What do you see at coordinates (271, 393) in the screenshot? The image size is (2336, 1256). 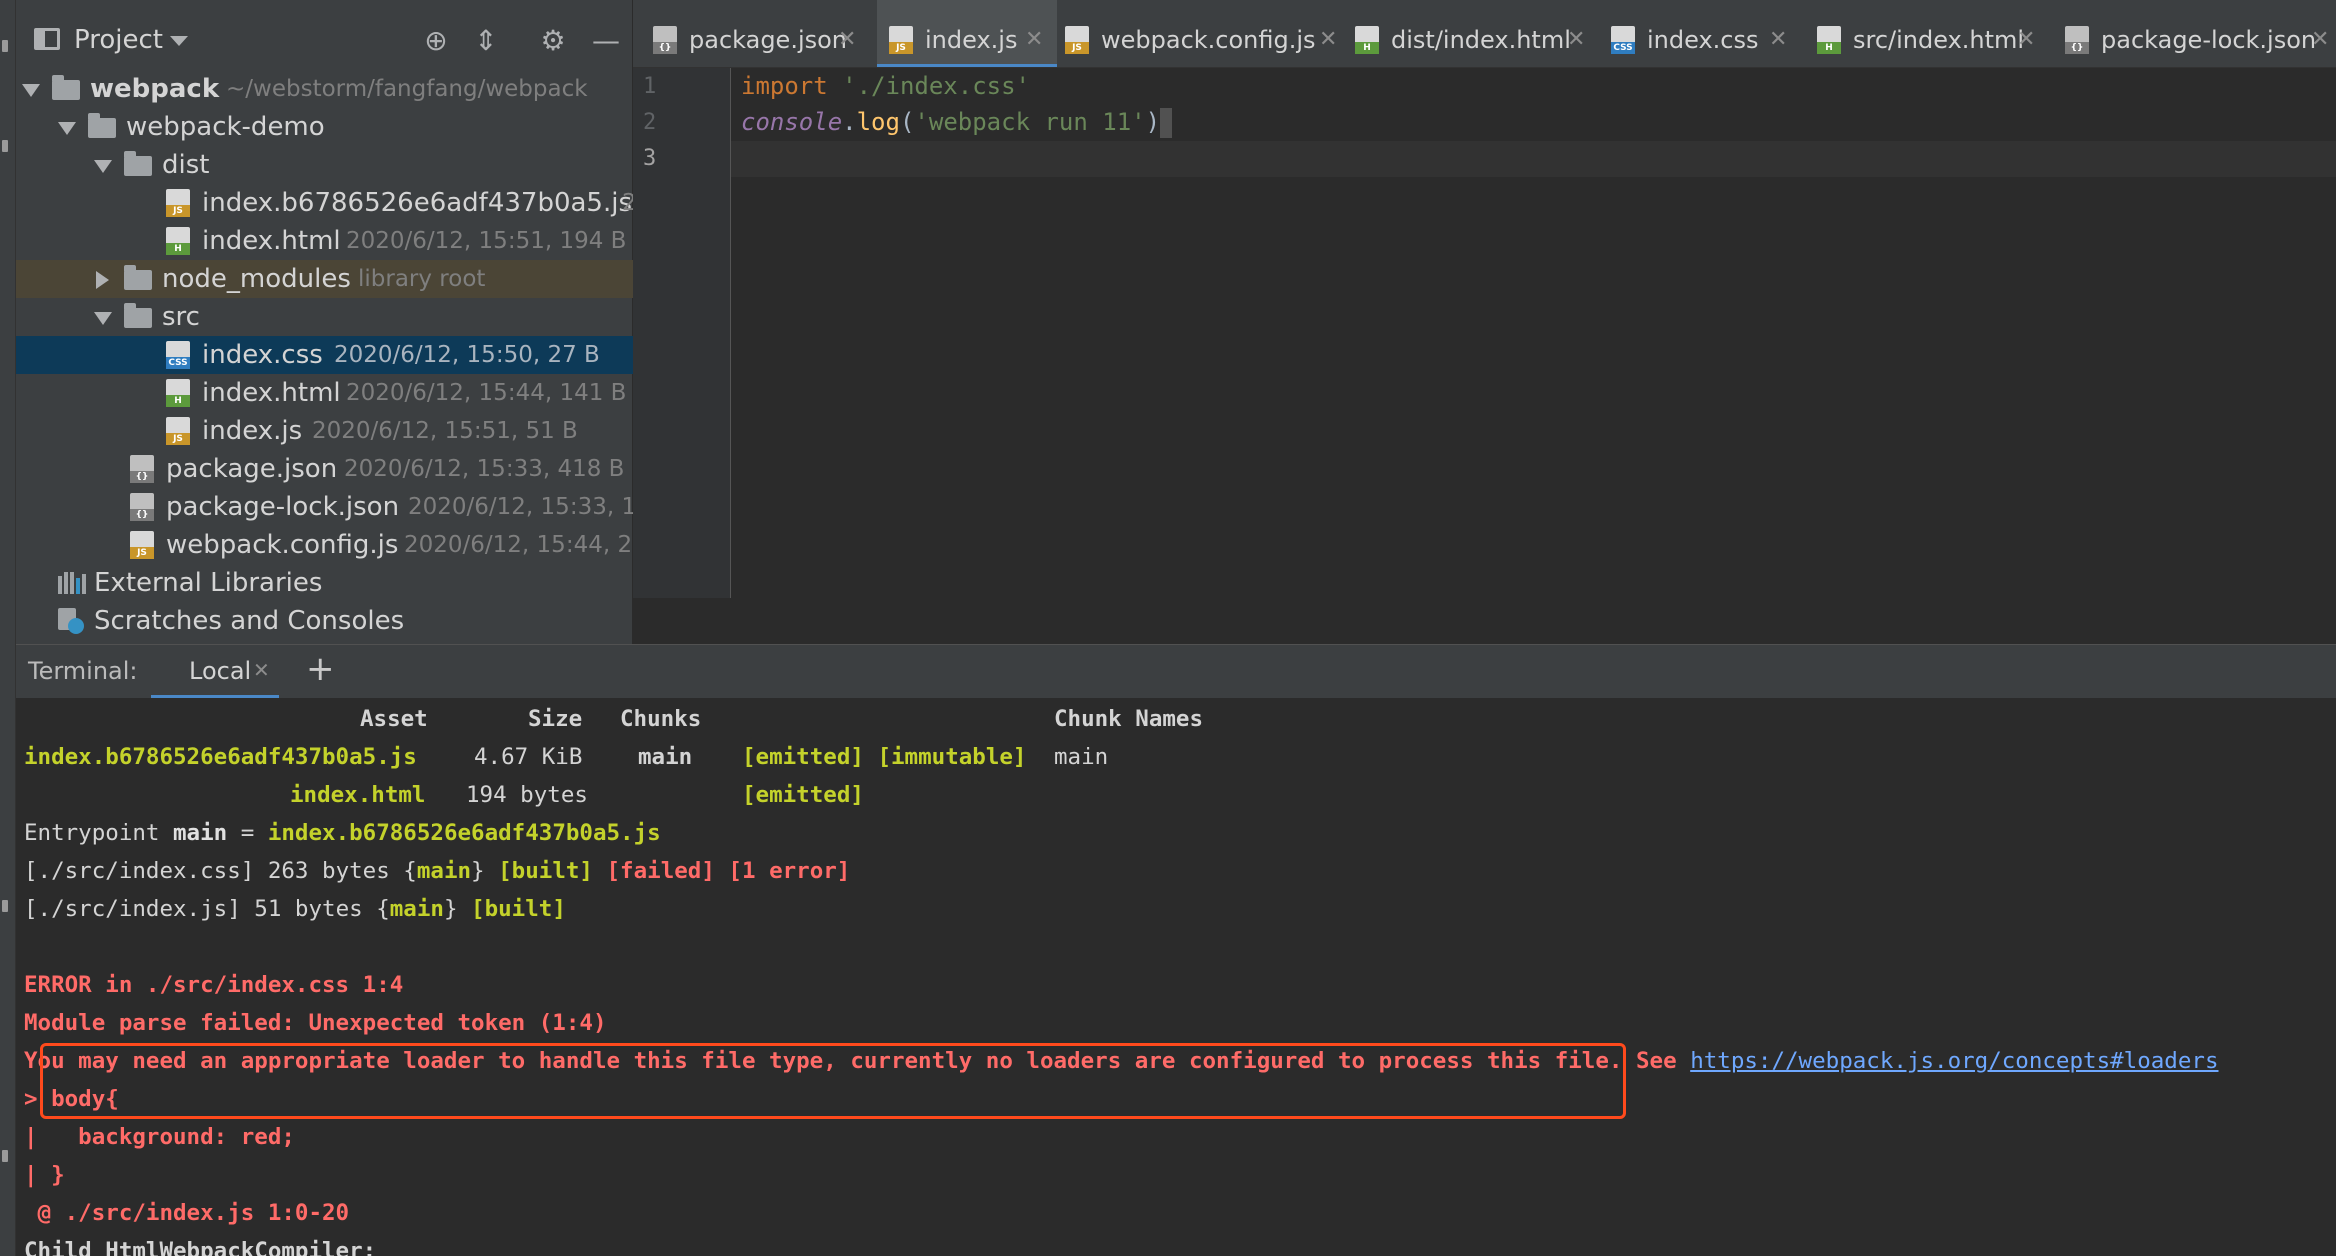 I see `tree-item-label: index.html` at bounding box center [271, 393].